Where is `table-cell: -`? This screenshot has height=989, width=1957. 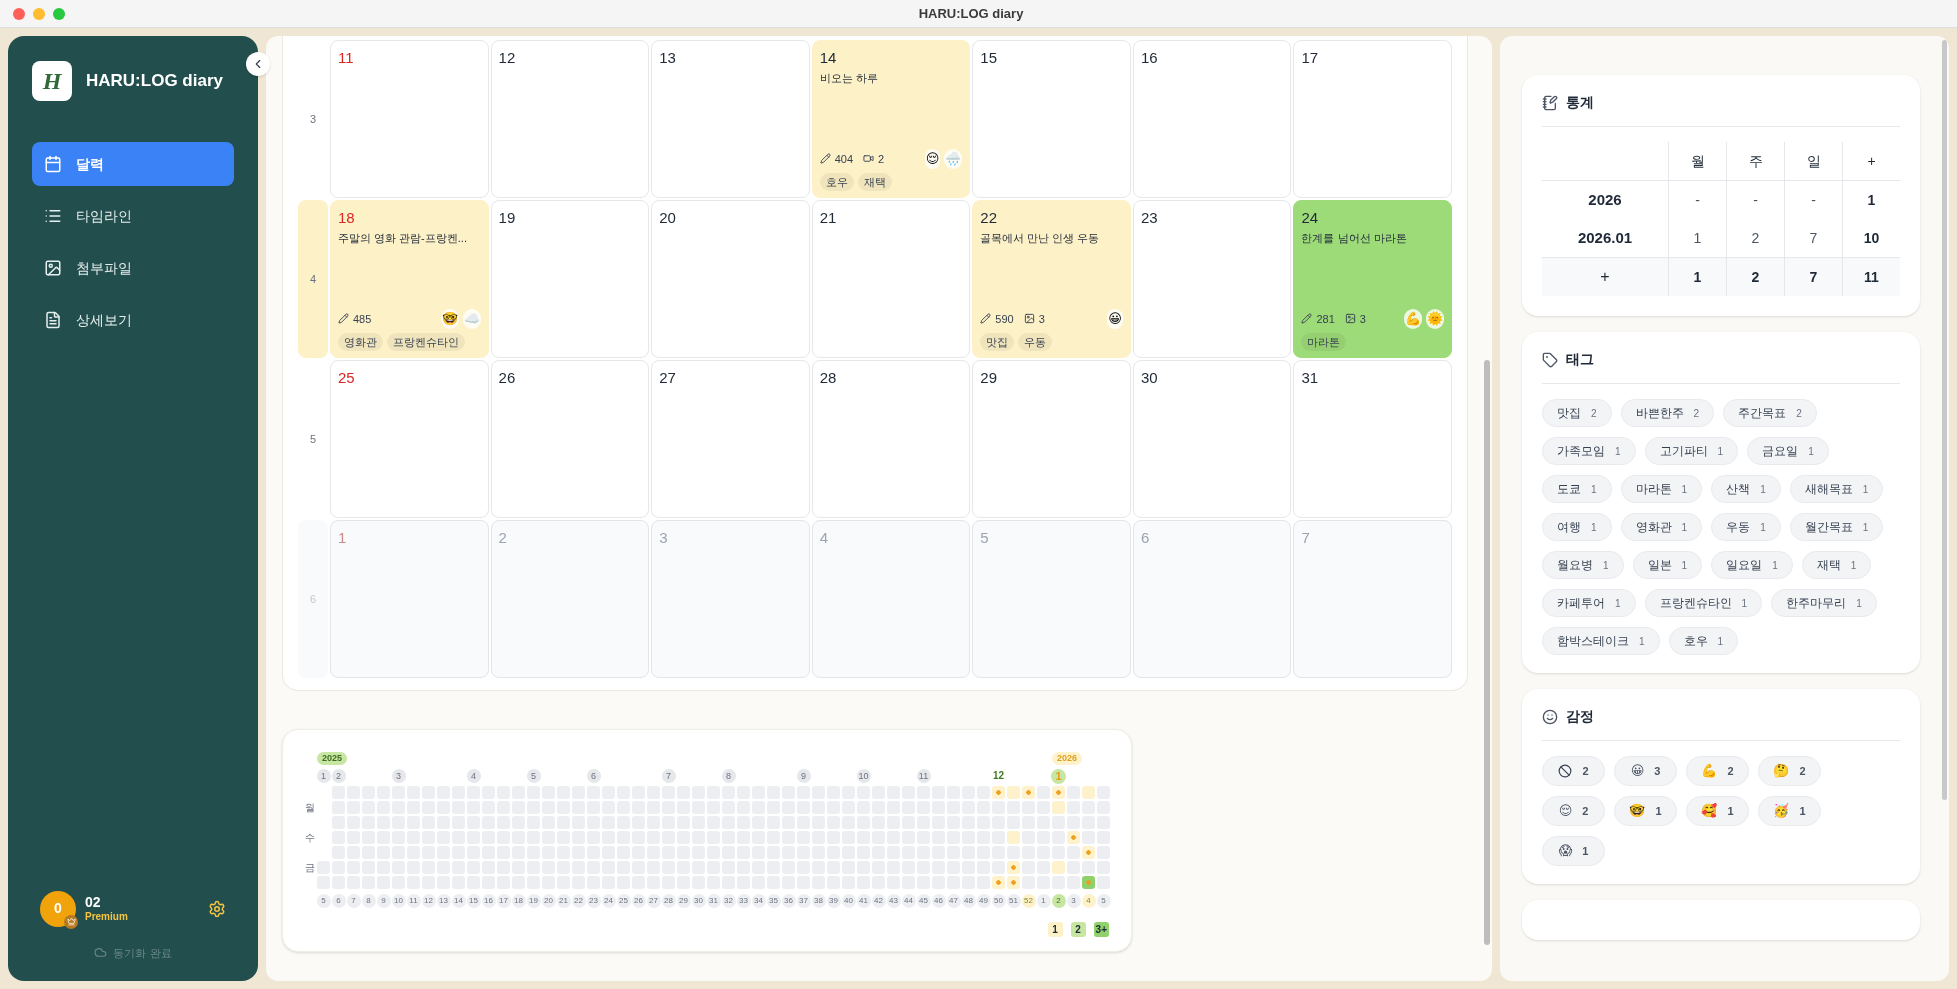
table-cell: - is located at coordinates (1755, 200).